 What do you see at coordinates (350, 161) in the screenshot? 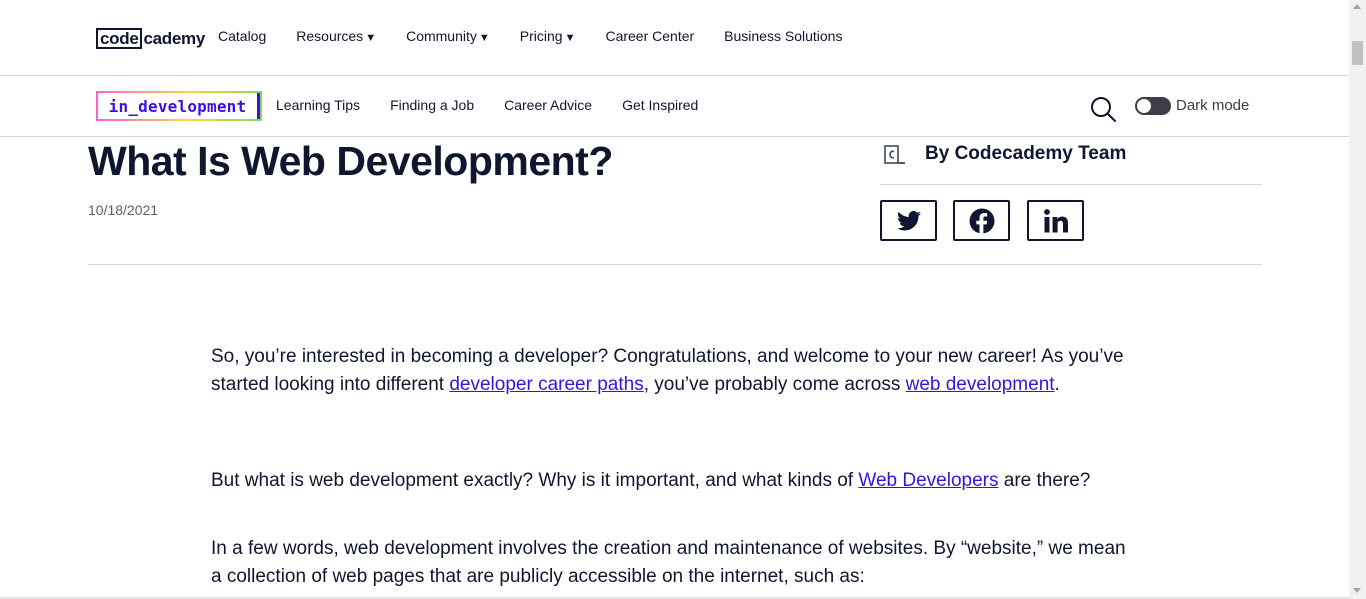
I see `article-title: What Is Web Development?` at bounding box center [350, 161].